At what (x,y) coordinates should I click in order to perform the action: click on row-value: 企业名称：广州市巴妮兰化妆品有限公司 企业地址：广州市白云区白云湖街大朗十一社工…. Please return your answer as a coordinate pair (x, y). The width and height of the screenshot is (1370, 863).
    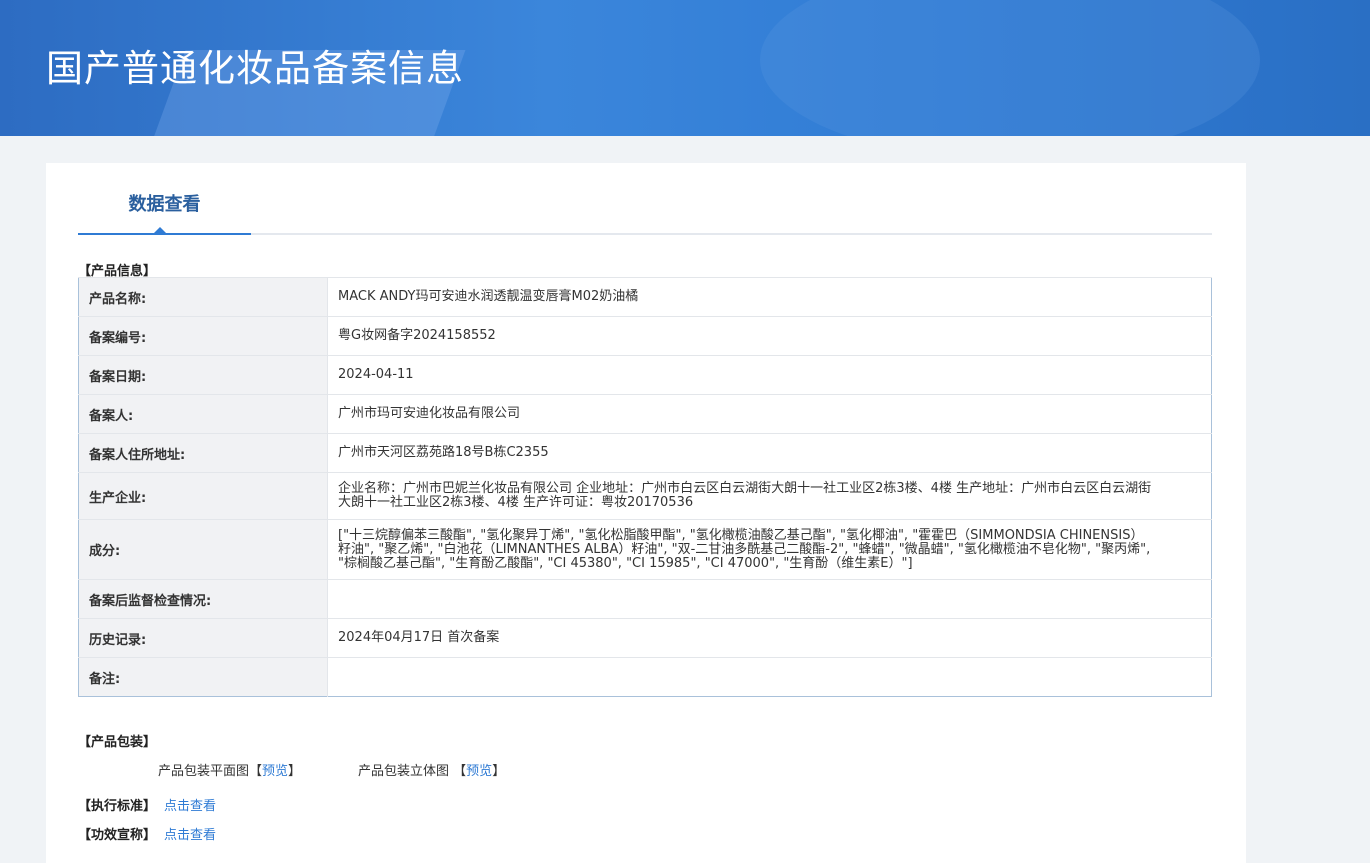
    Looking at the image, I should click on (769, 496).